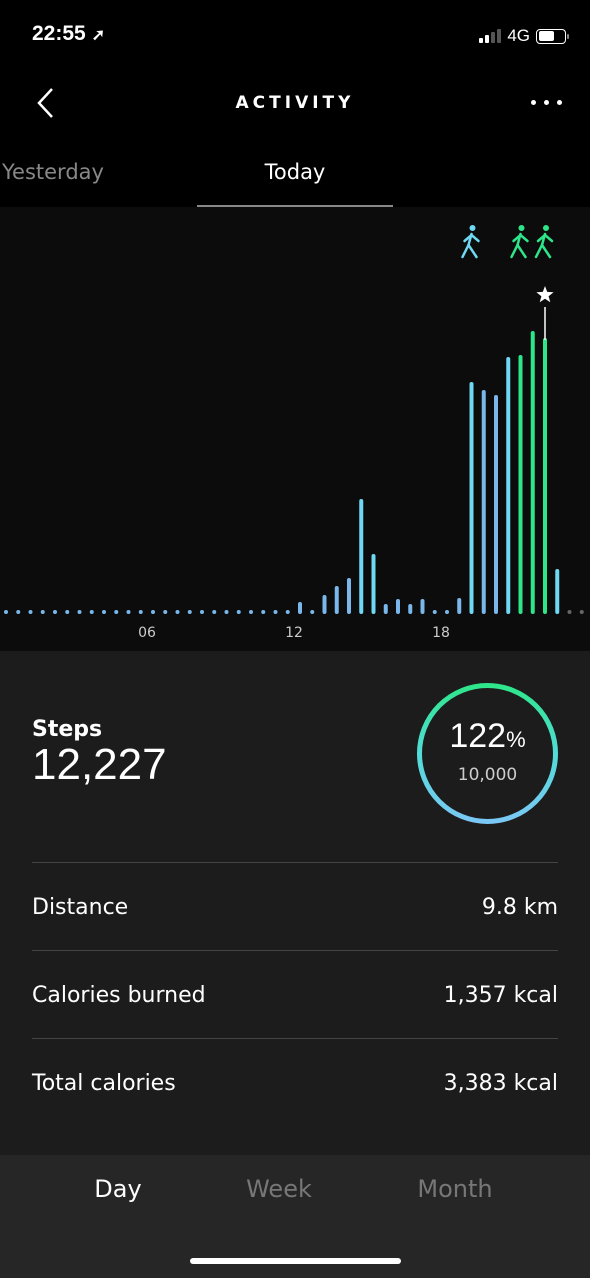  I want to click on goal-value: 10,000, so click(487, 775).